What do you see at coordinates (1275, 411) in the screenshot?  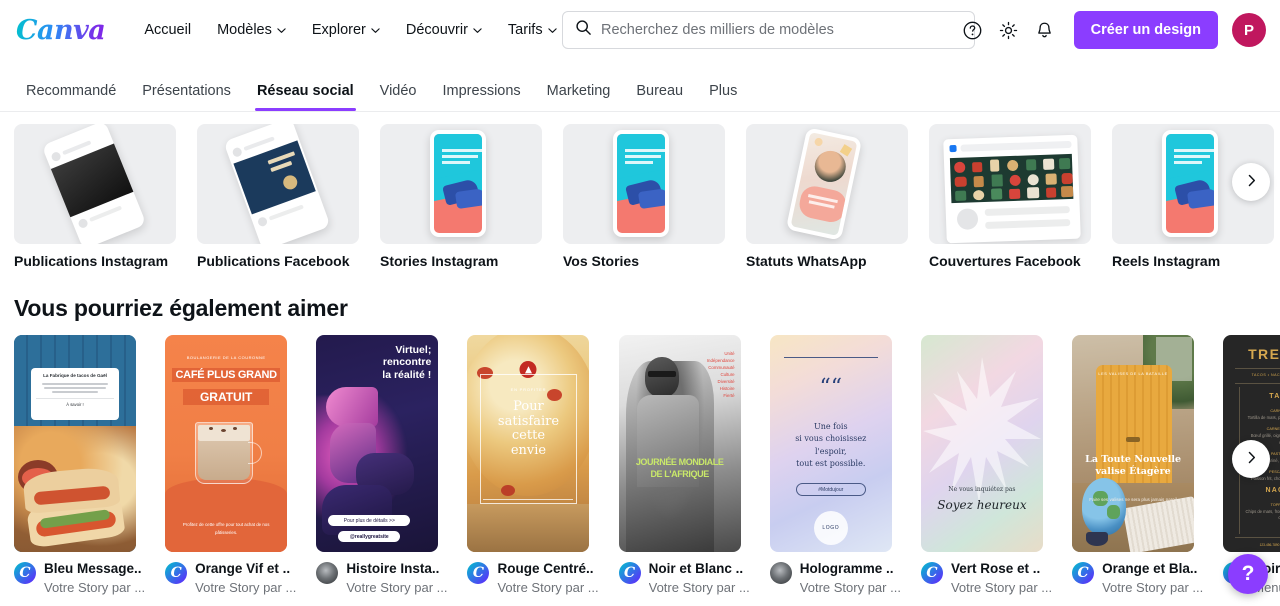 I see `menu-item: CARNITA / 7,5 $` at bounding box center [1275, 411].